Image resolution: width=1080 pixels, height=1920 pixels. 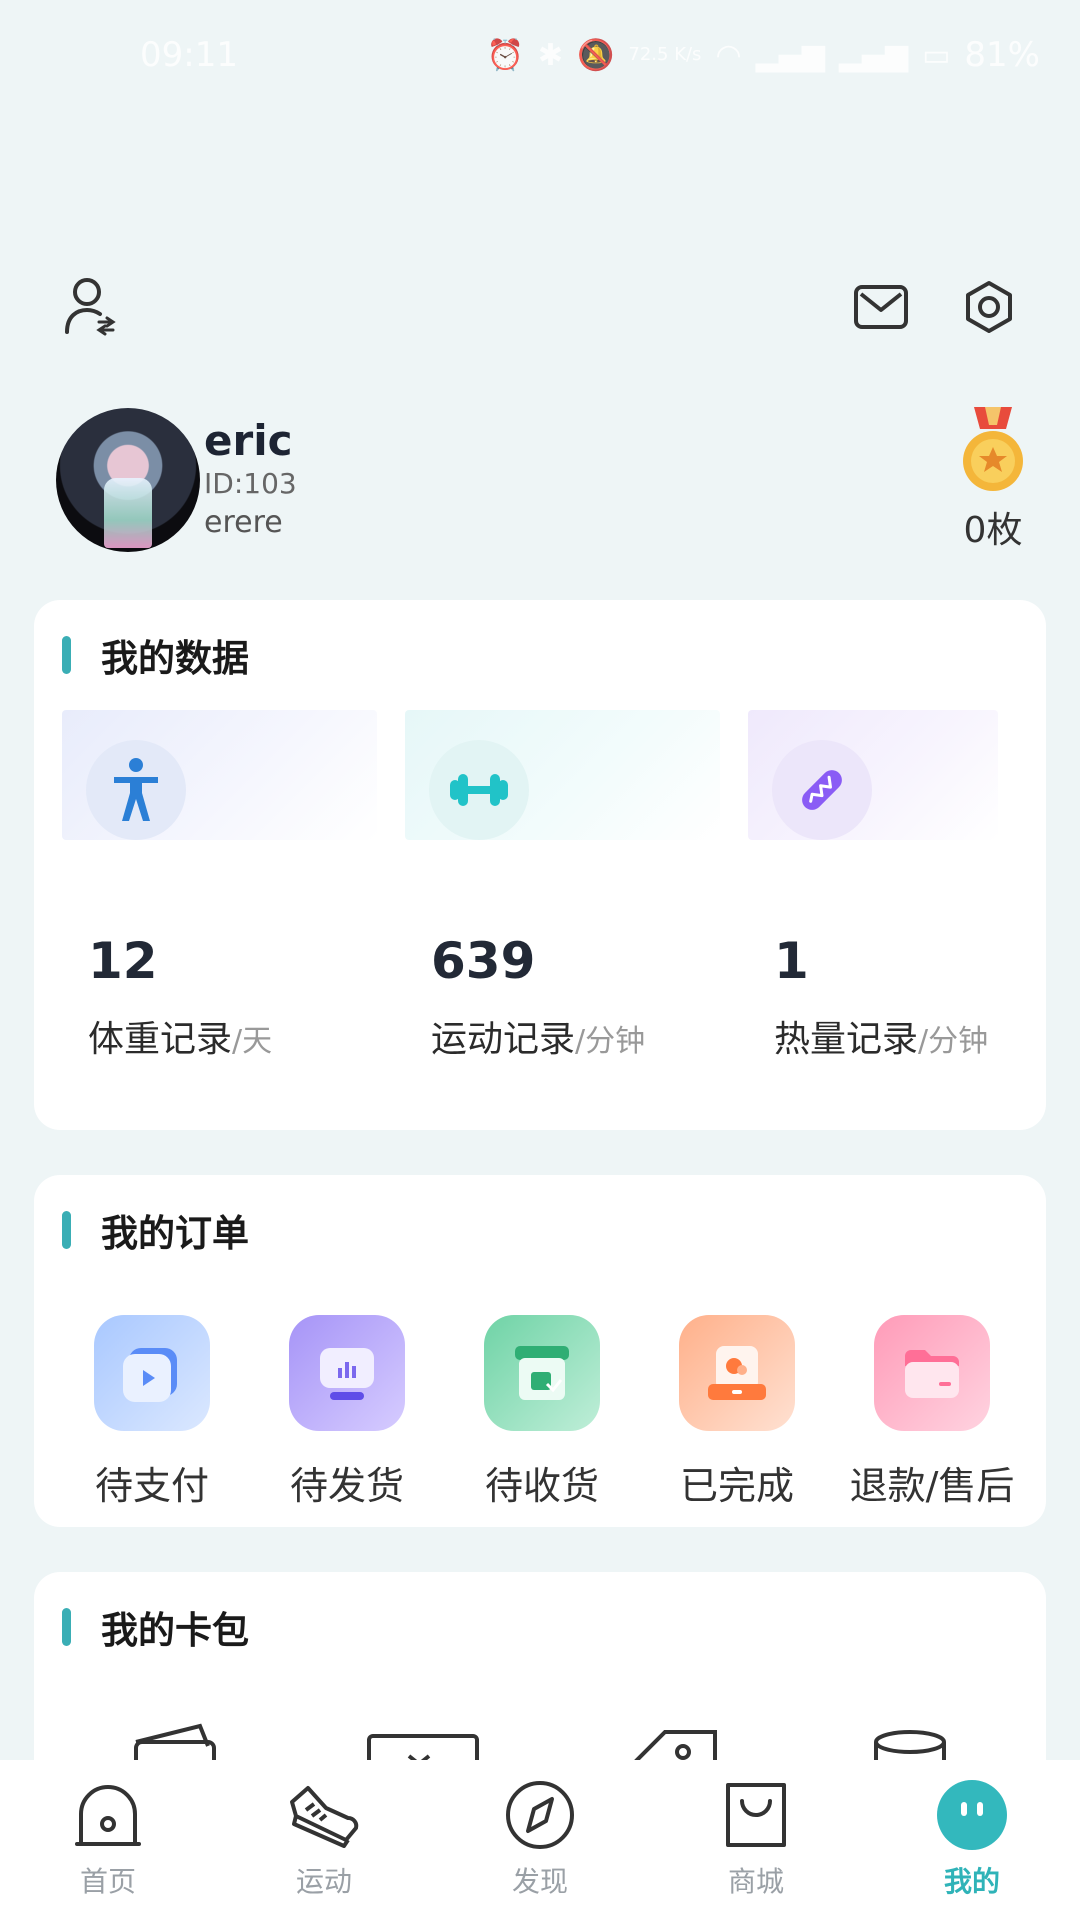 What do you see at coordinates (755, 1881) in the screenshot?
I see `nav-mall-label: 商城` at bounding box center [755, 1881].